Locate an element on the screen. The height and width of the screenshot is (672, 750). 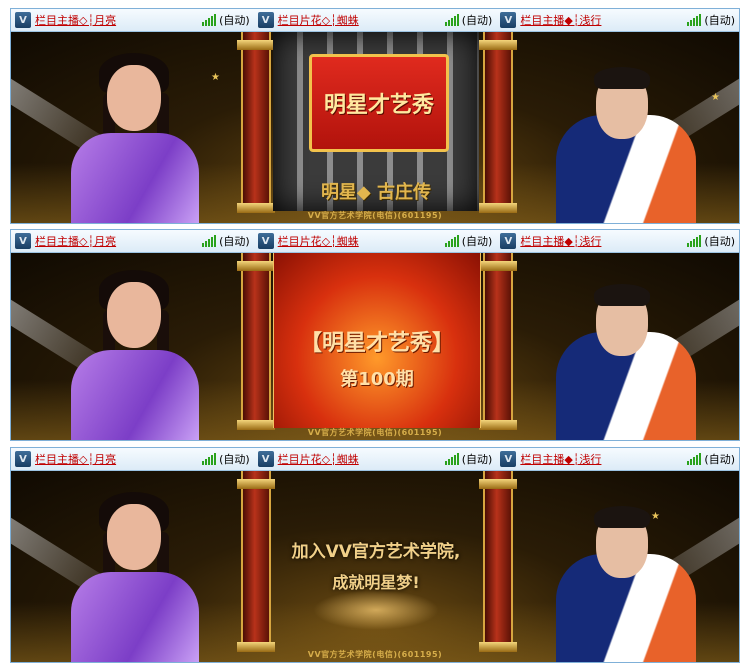
title-screen: 【明星才艺秀】 第100期 is located at coordinates (377, 340).